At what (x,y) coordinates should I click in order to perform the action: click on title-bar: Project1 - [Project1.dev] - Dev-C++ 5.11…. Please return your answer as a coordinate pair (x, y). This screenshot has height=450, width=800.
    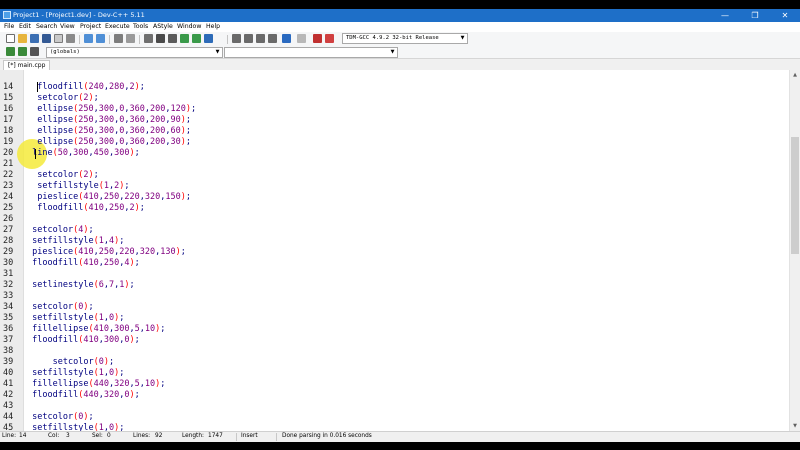
    Looking at the image, I should click on (400, 15).